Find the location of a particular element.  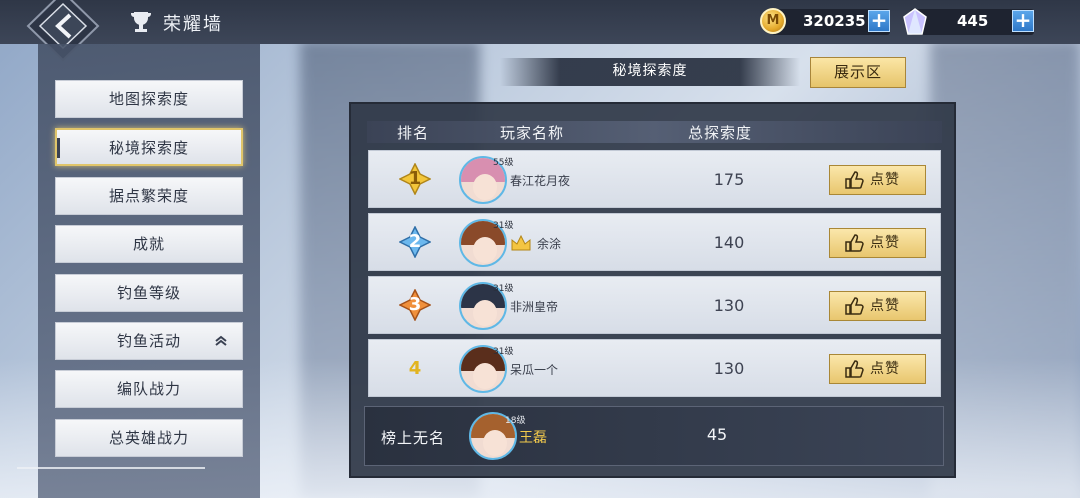

player-score: 140 is located at coordinates (729, 242).